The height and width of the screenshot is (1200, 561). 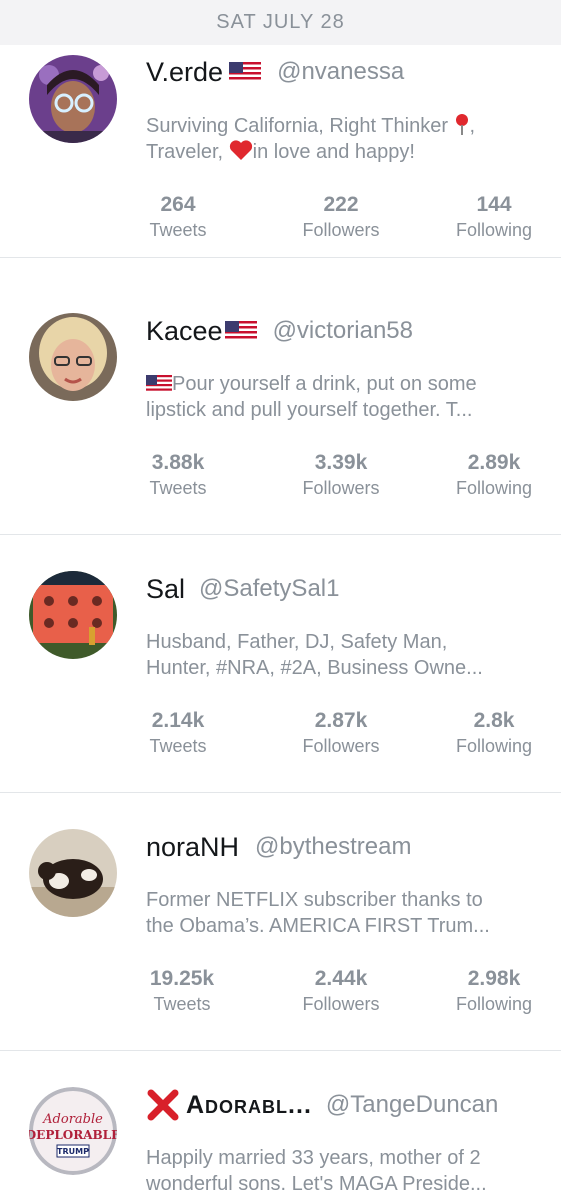 I want to click on following-stat: 2.89k Following, so click(x=494, y=475).